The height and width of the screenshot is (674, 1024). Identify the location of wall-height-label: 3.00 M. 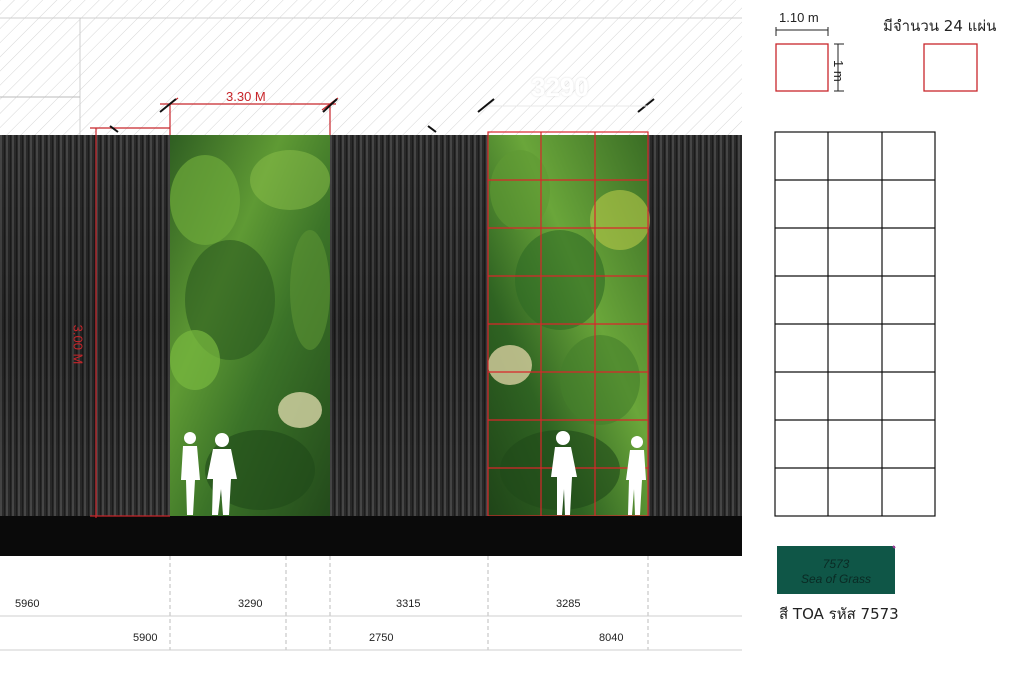
(78, 344).